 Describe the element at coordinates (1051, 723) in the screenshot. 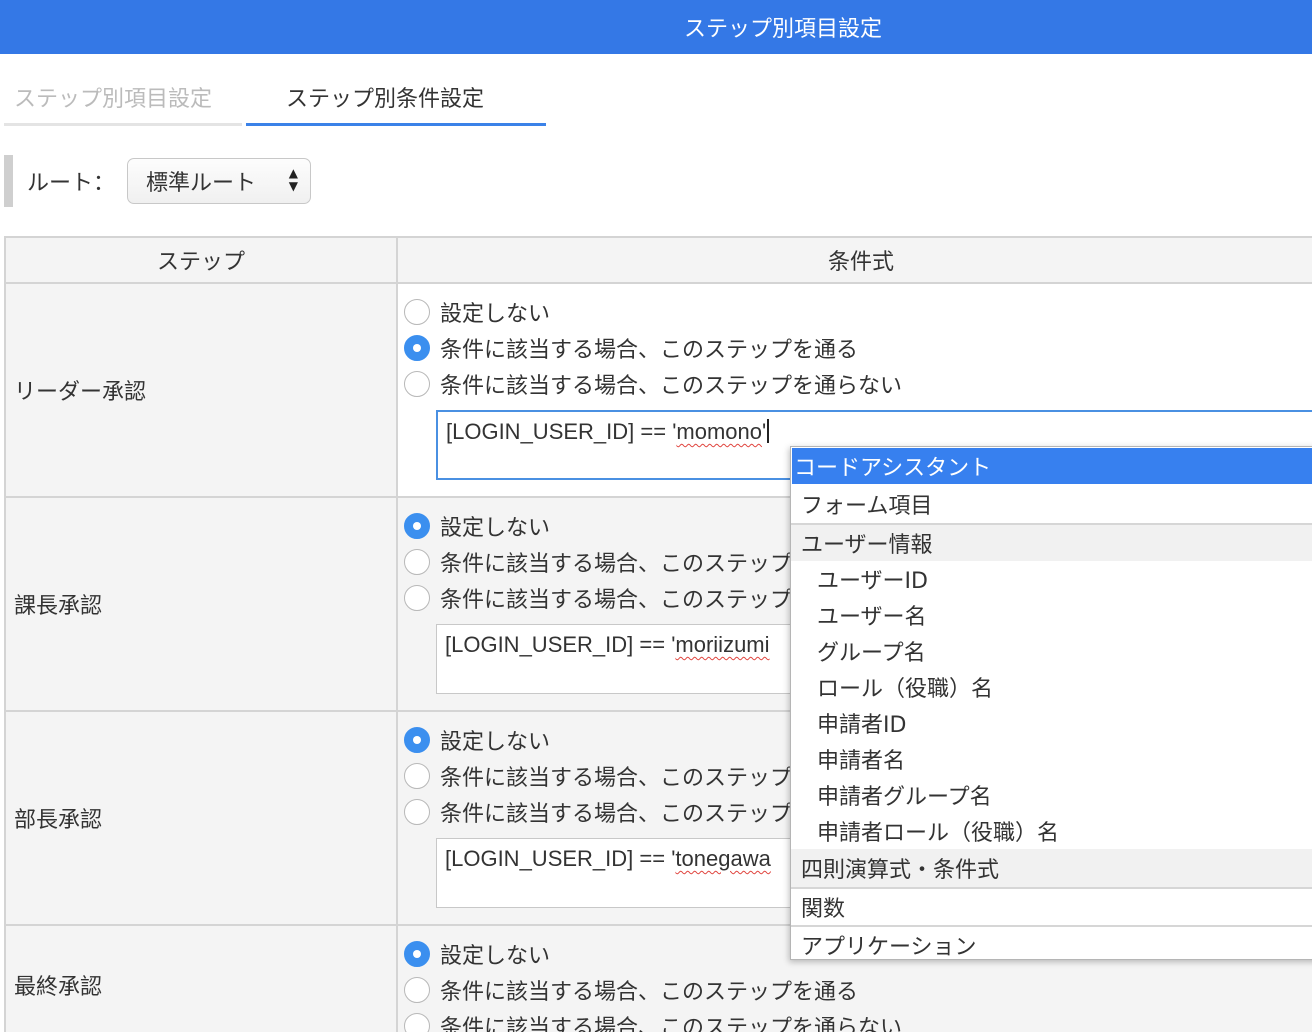

I see `assistant-item: 申請者ID` at that location.